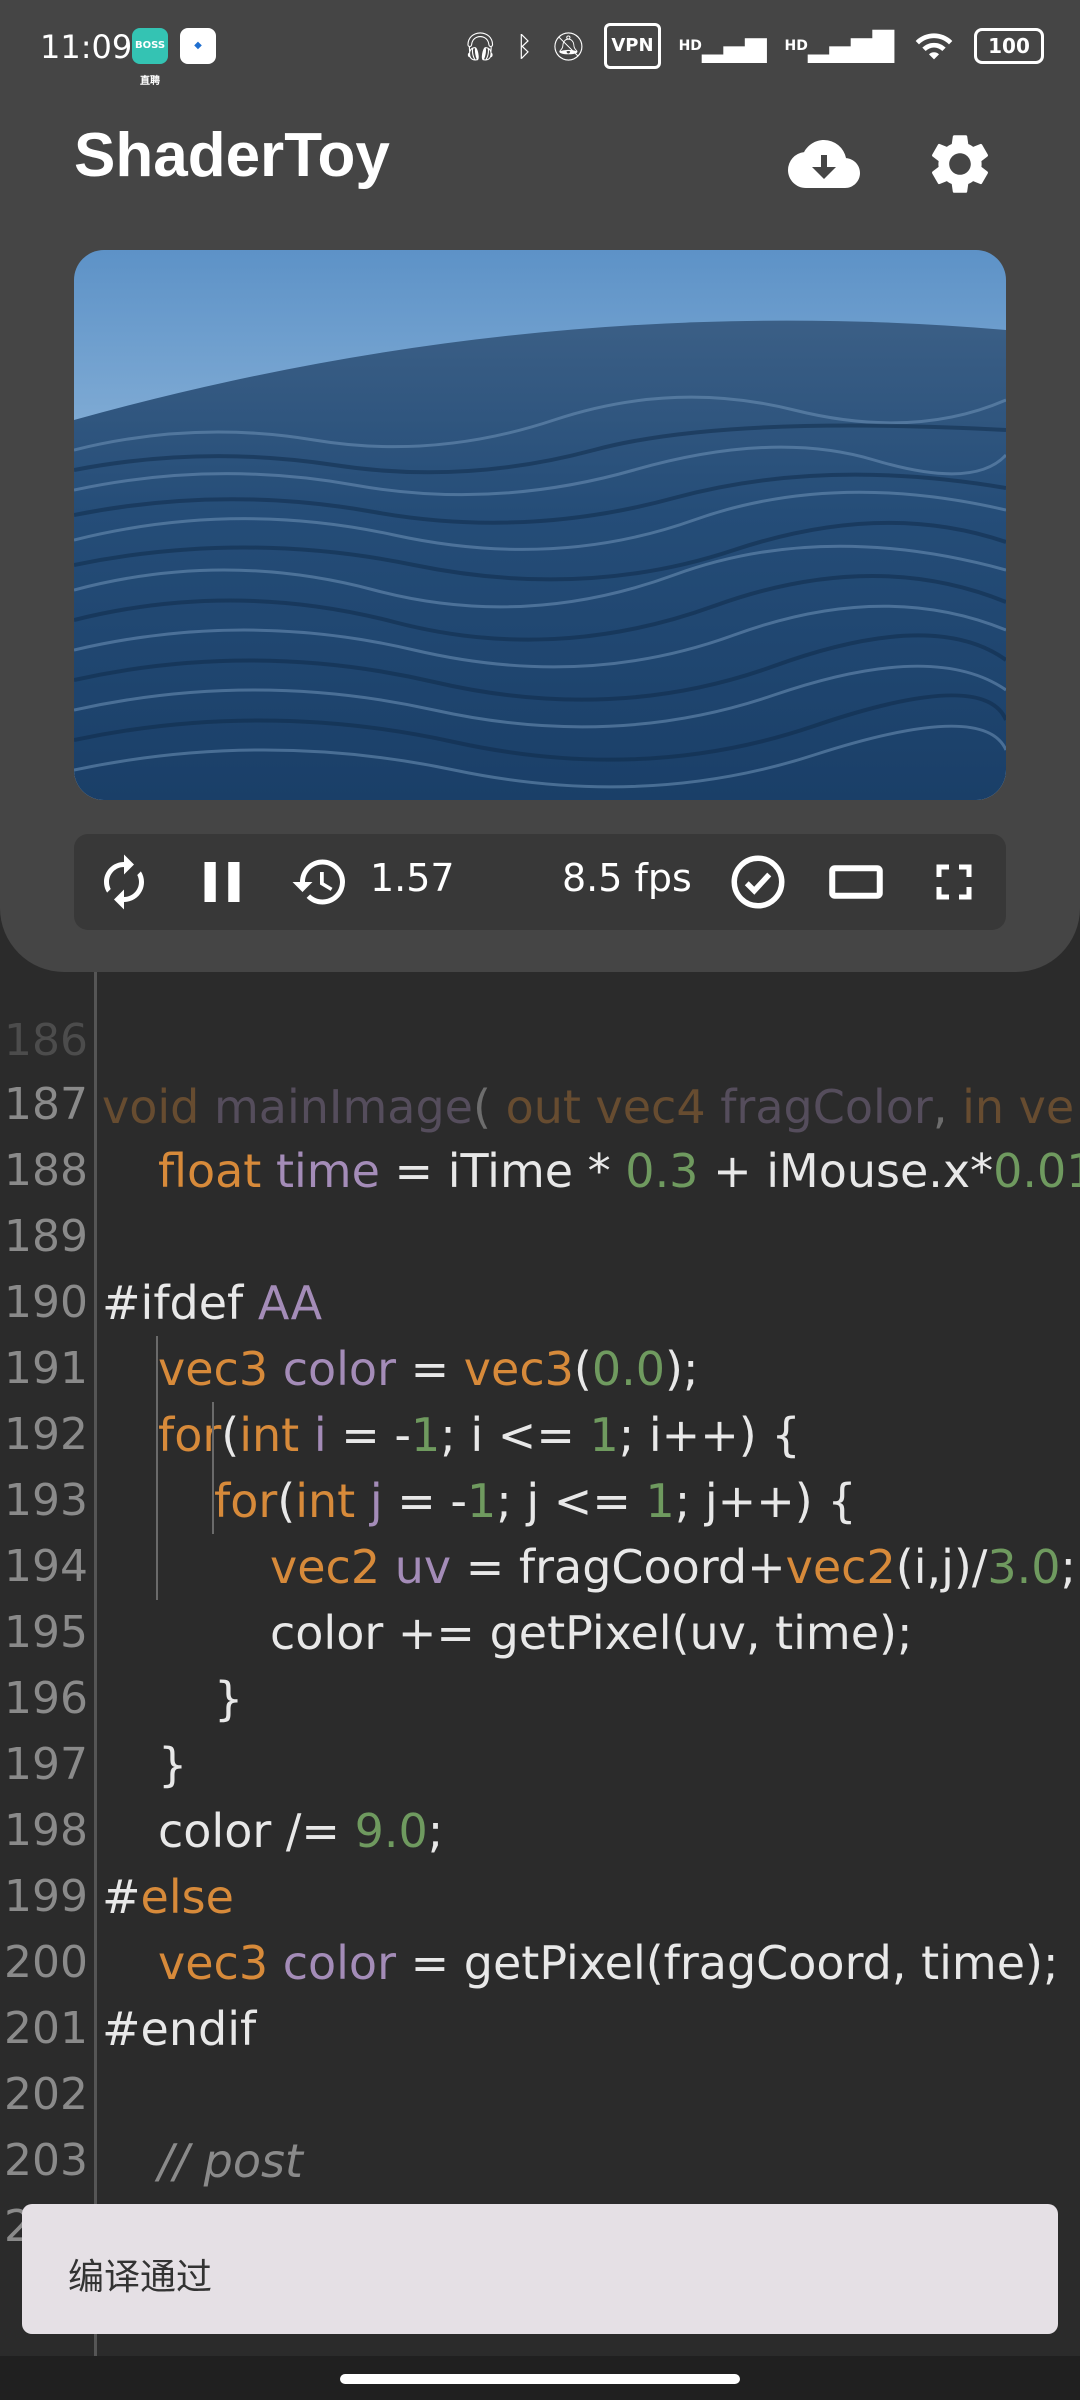 The height and width of the screenshot is (2400, 1080). Describe the element at coordinates (568, 46) in the screenshot. I see `mute-bell-icon: 🔕︎` at that location.